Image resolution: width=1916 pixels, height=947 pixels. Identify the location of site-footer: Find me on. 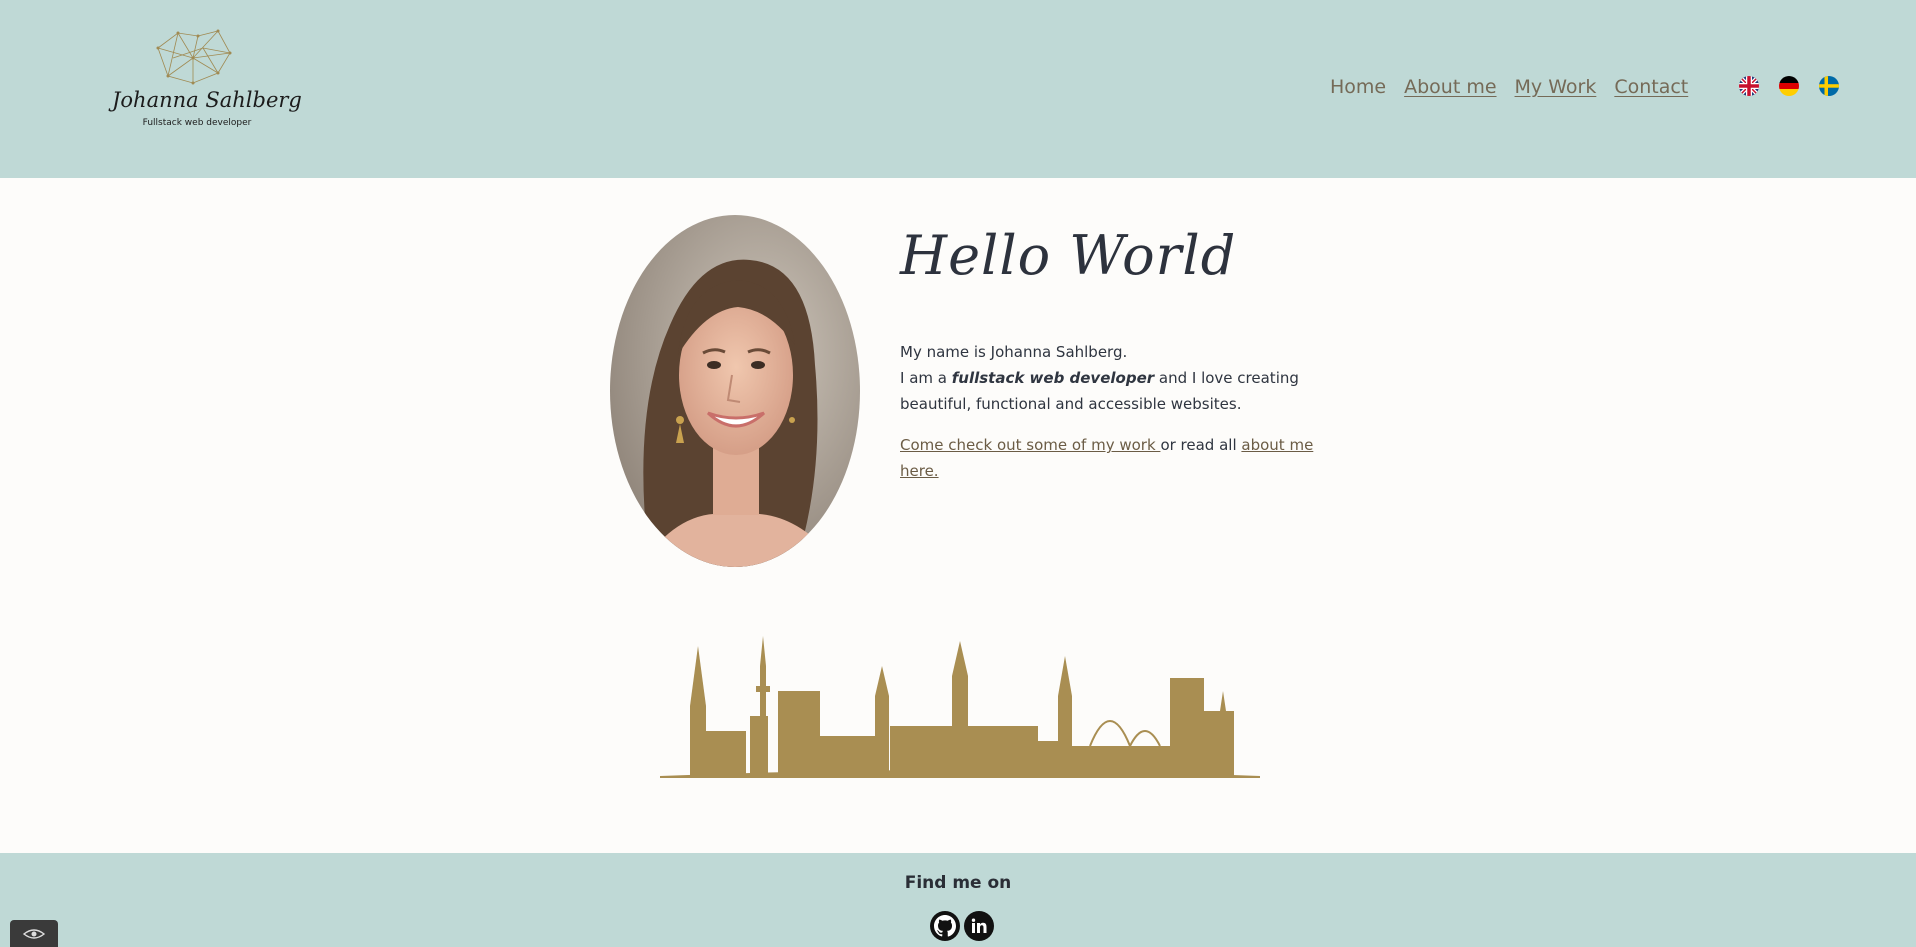
(958, 900).